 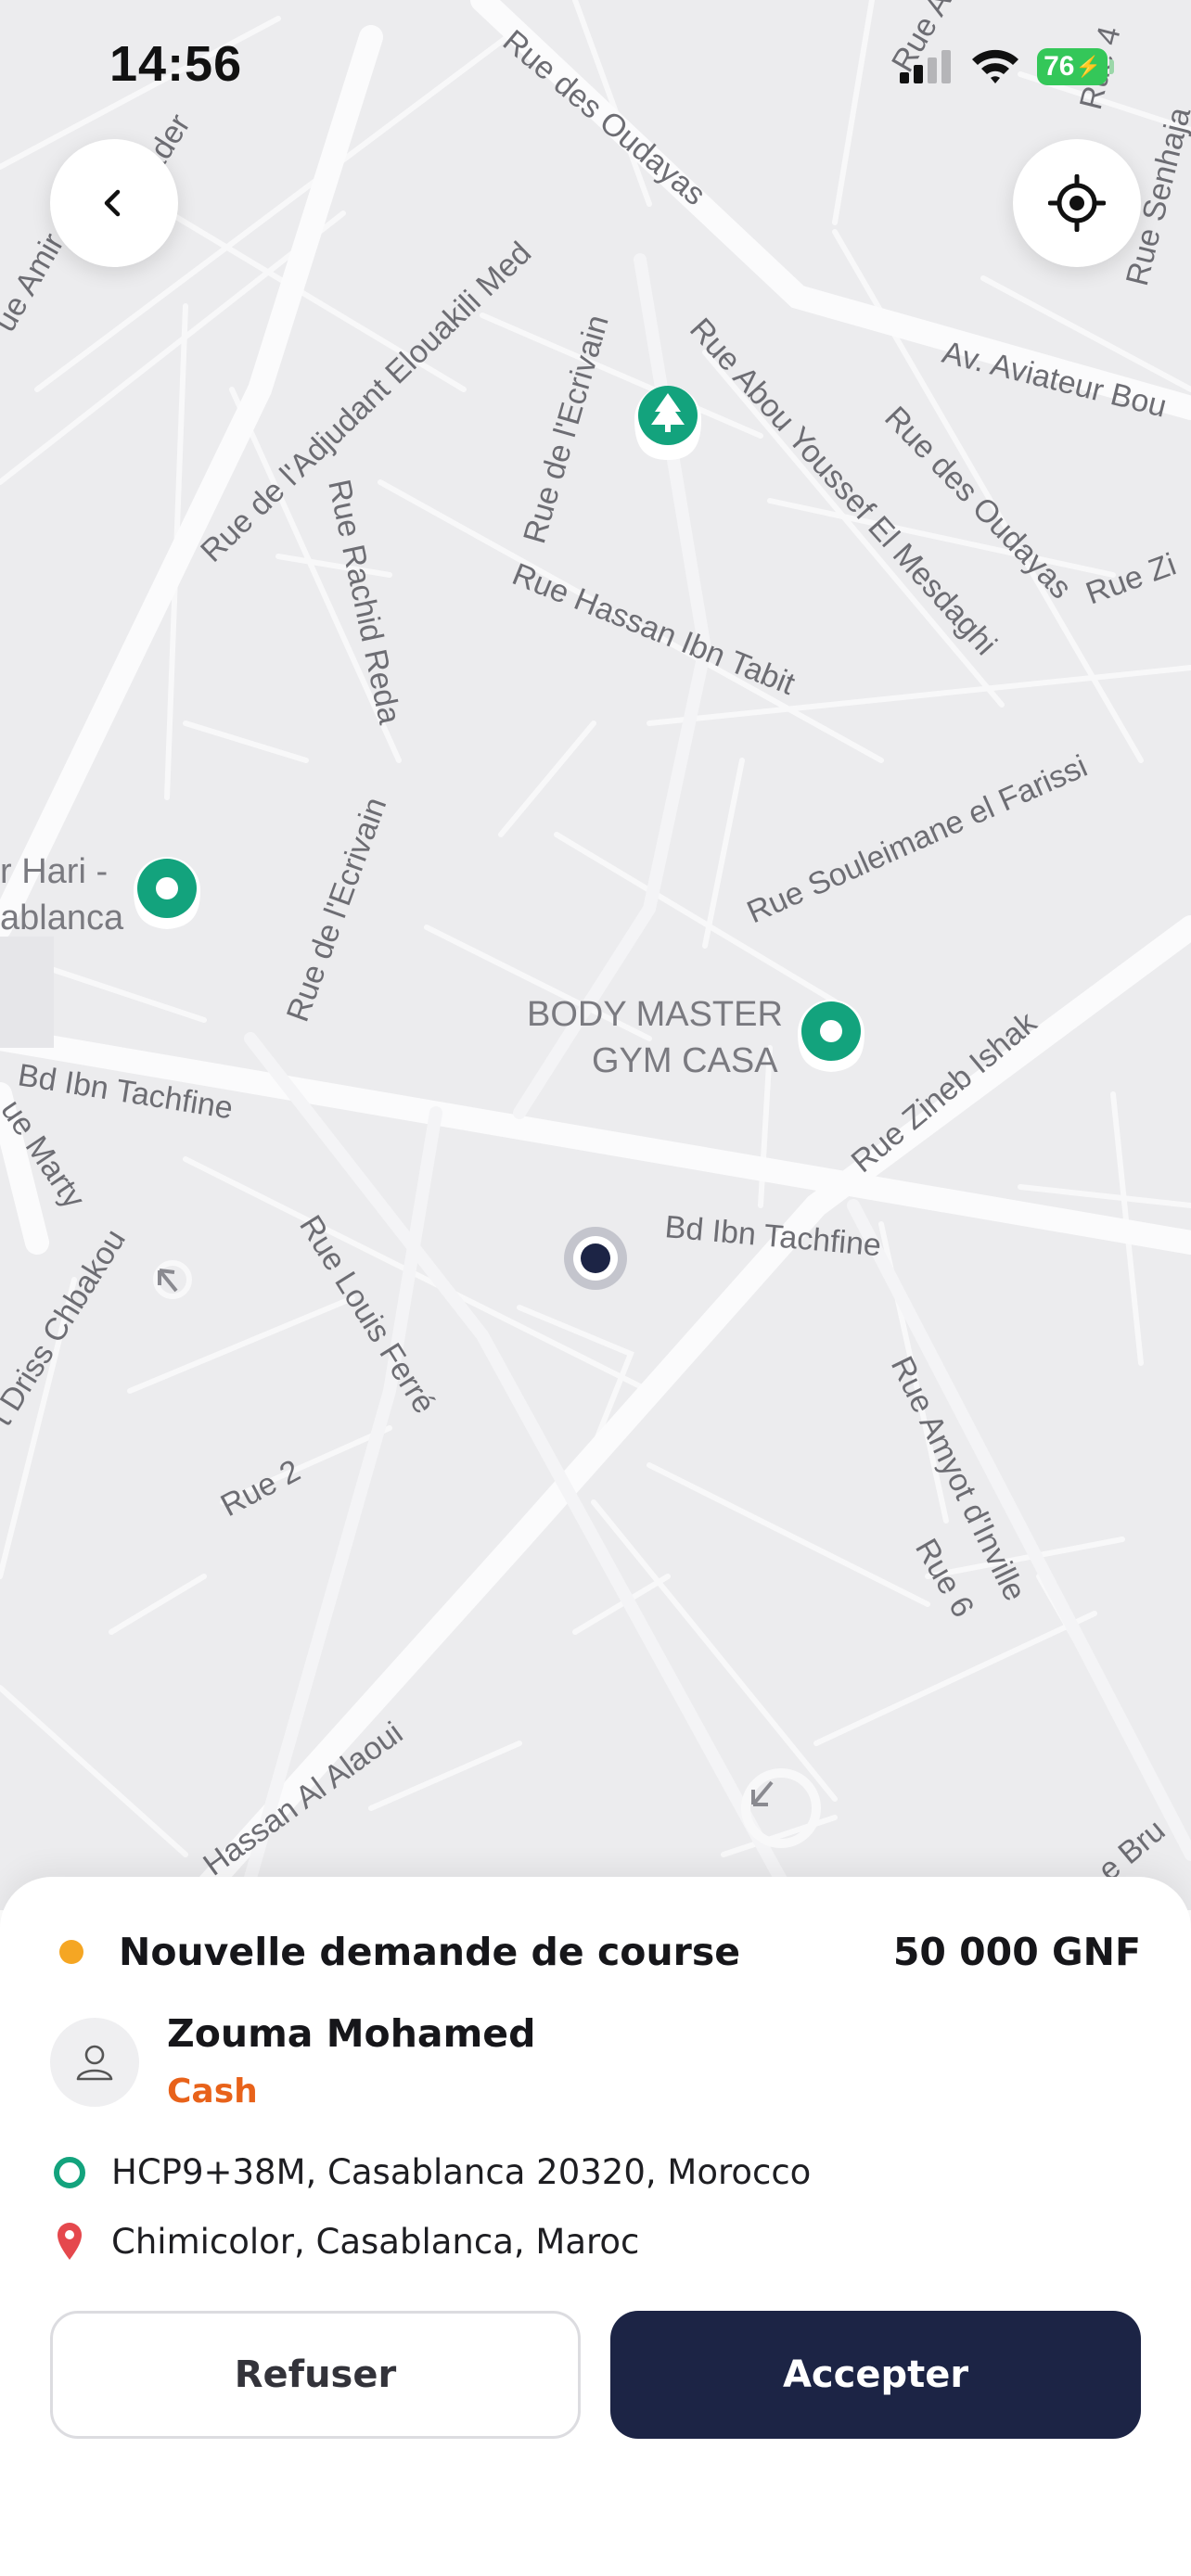 I want to click on payment-method: Cash, so click(x=212, y=2091).